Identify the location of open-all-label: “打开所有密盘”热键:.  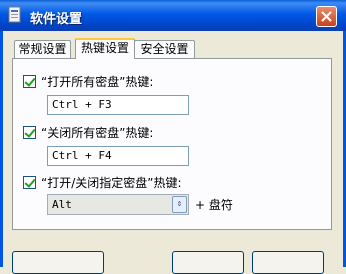
(97, 82).